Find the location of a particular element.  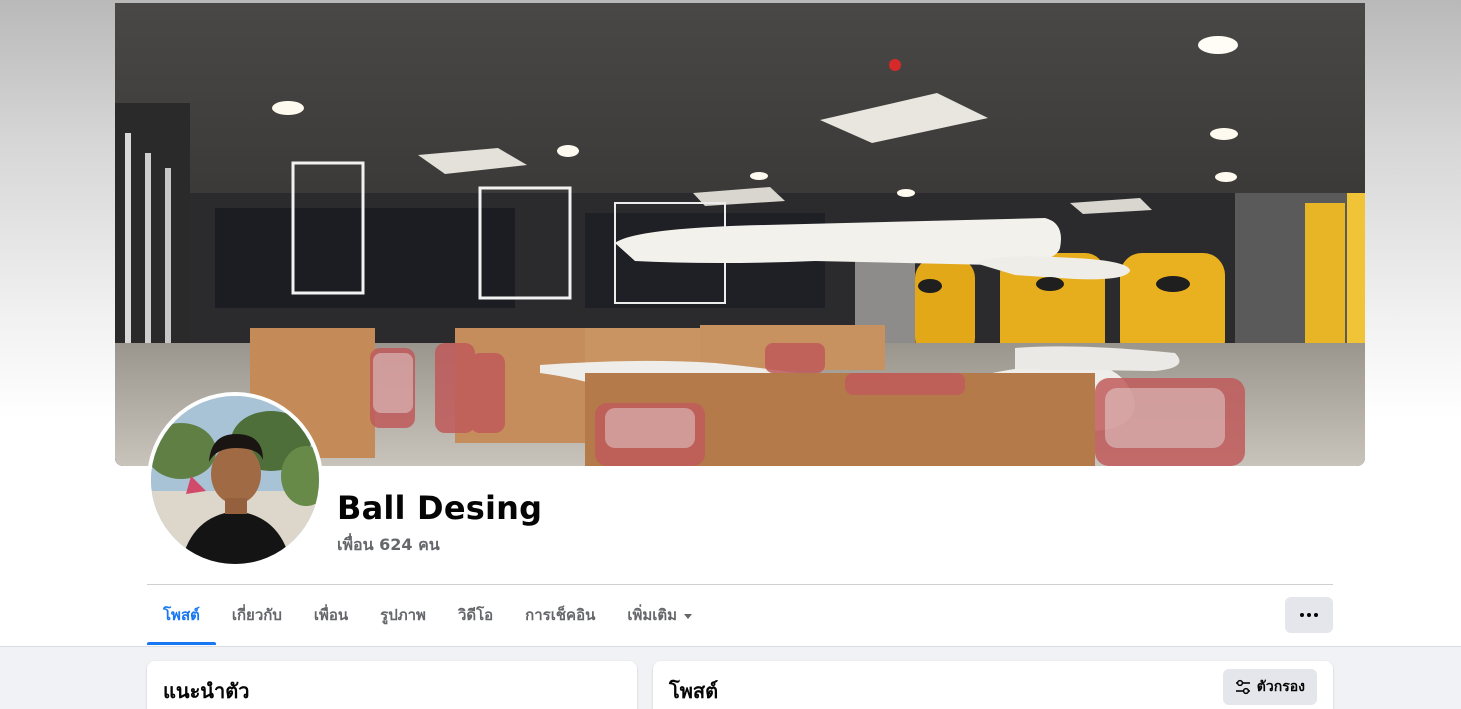

more-options-button is located at coordinates (1309, 615).